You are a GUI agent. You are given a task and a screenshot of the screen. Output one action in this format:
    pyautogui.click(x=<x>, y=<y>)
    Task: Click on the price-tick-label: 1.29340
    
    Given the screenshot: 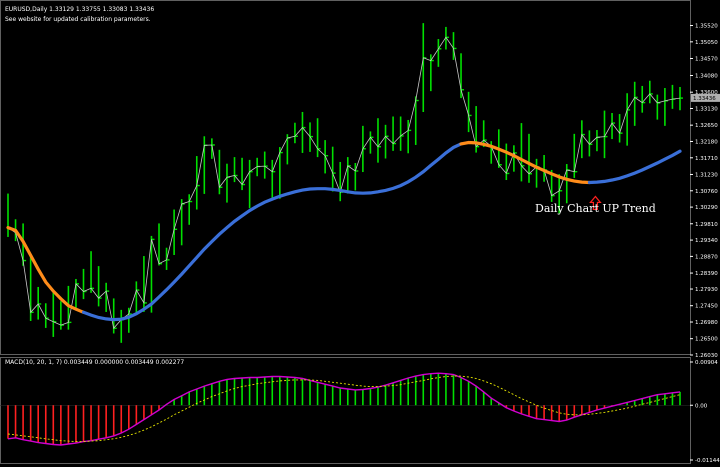 What is the action you would take?
    pyautogui.click(x=706, y=241)
    